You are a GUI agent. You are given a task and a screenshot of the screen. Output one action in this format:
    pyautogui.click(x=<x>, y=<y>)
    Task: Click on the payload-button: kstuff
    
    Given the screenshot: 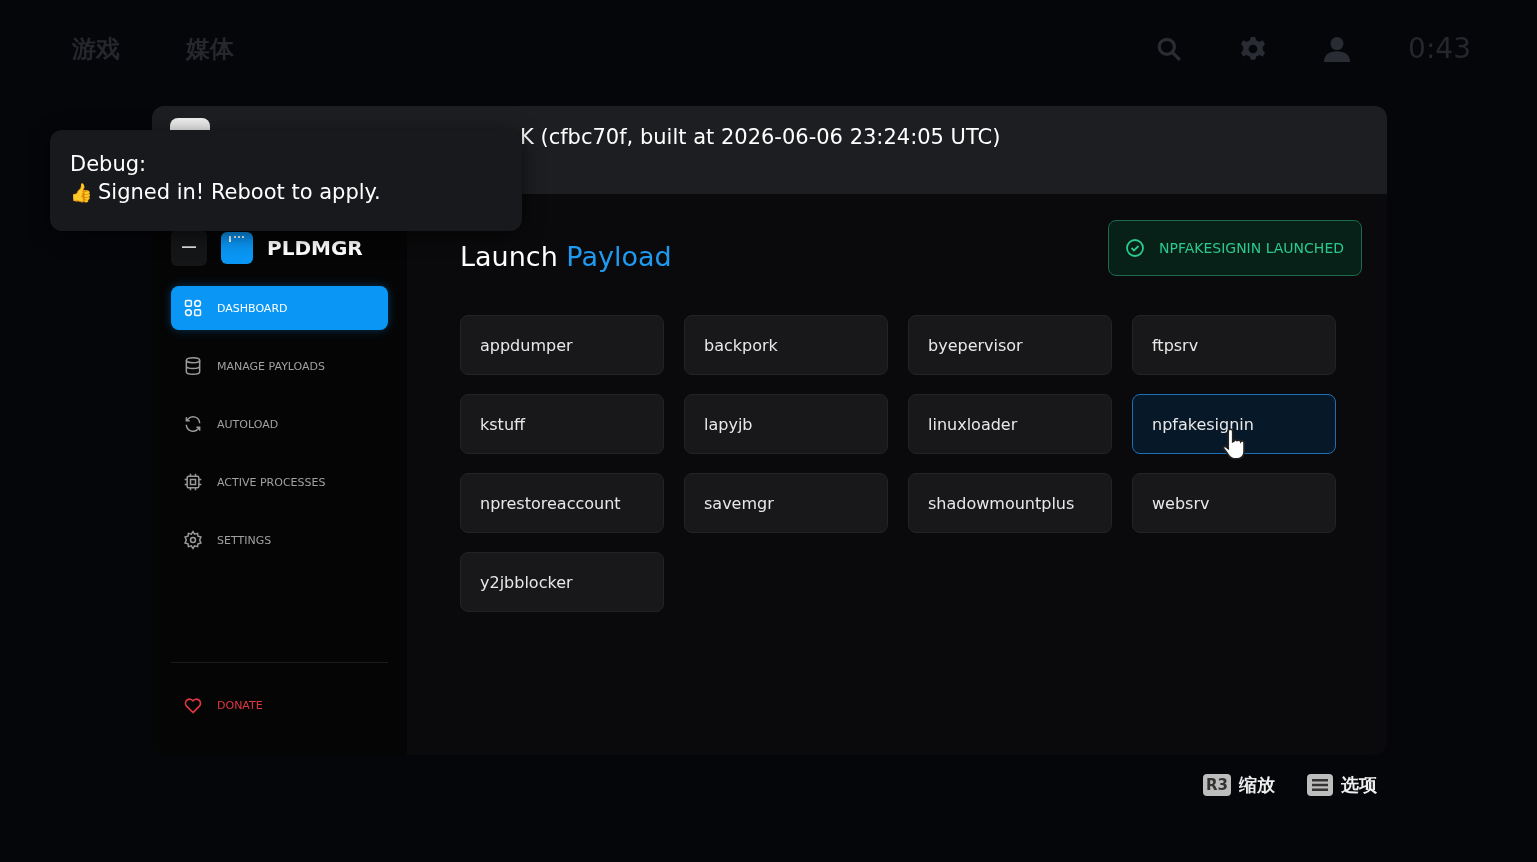 What is the action you would take?
    pyautogui.click(x=562, y=424)
    